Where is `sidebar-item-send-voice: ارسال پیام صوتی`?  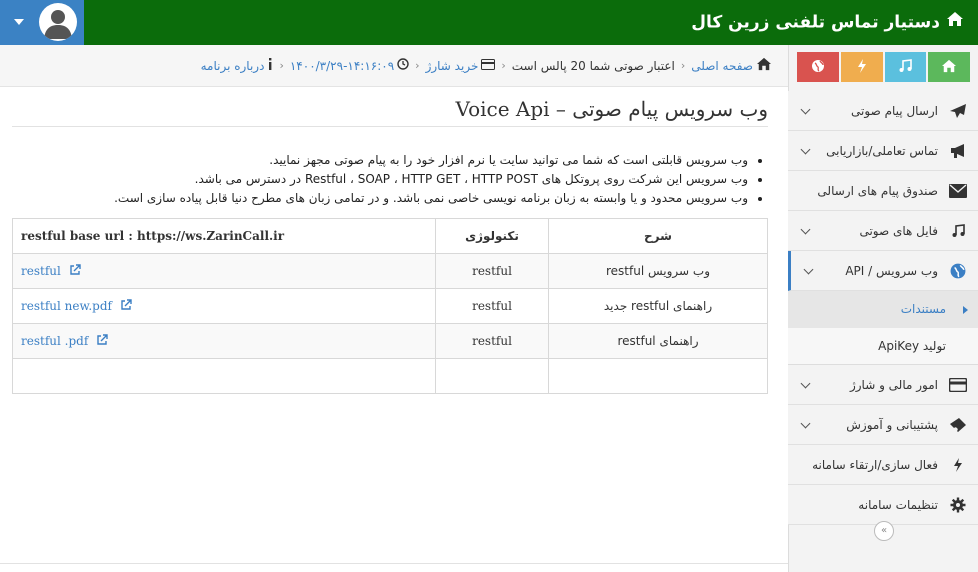 sidebar-item-send-voice: ارسال پیام صوتی is located at coordinates (883, 111).